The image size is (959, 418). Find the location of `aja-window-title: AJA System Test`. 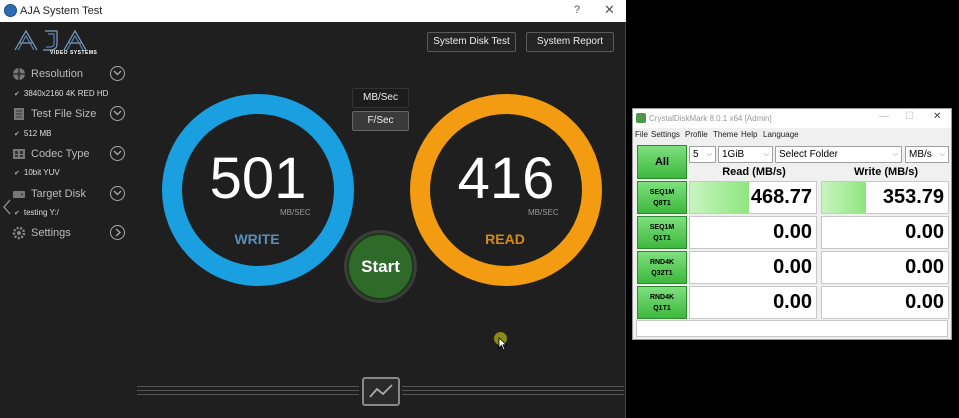

aja-window-title: AJA System Test is located at coordinates (61, 11).